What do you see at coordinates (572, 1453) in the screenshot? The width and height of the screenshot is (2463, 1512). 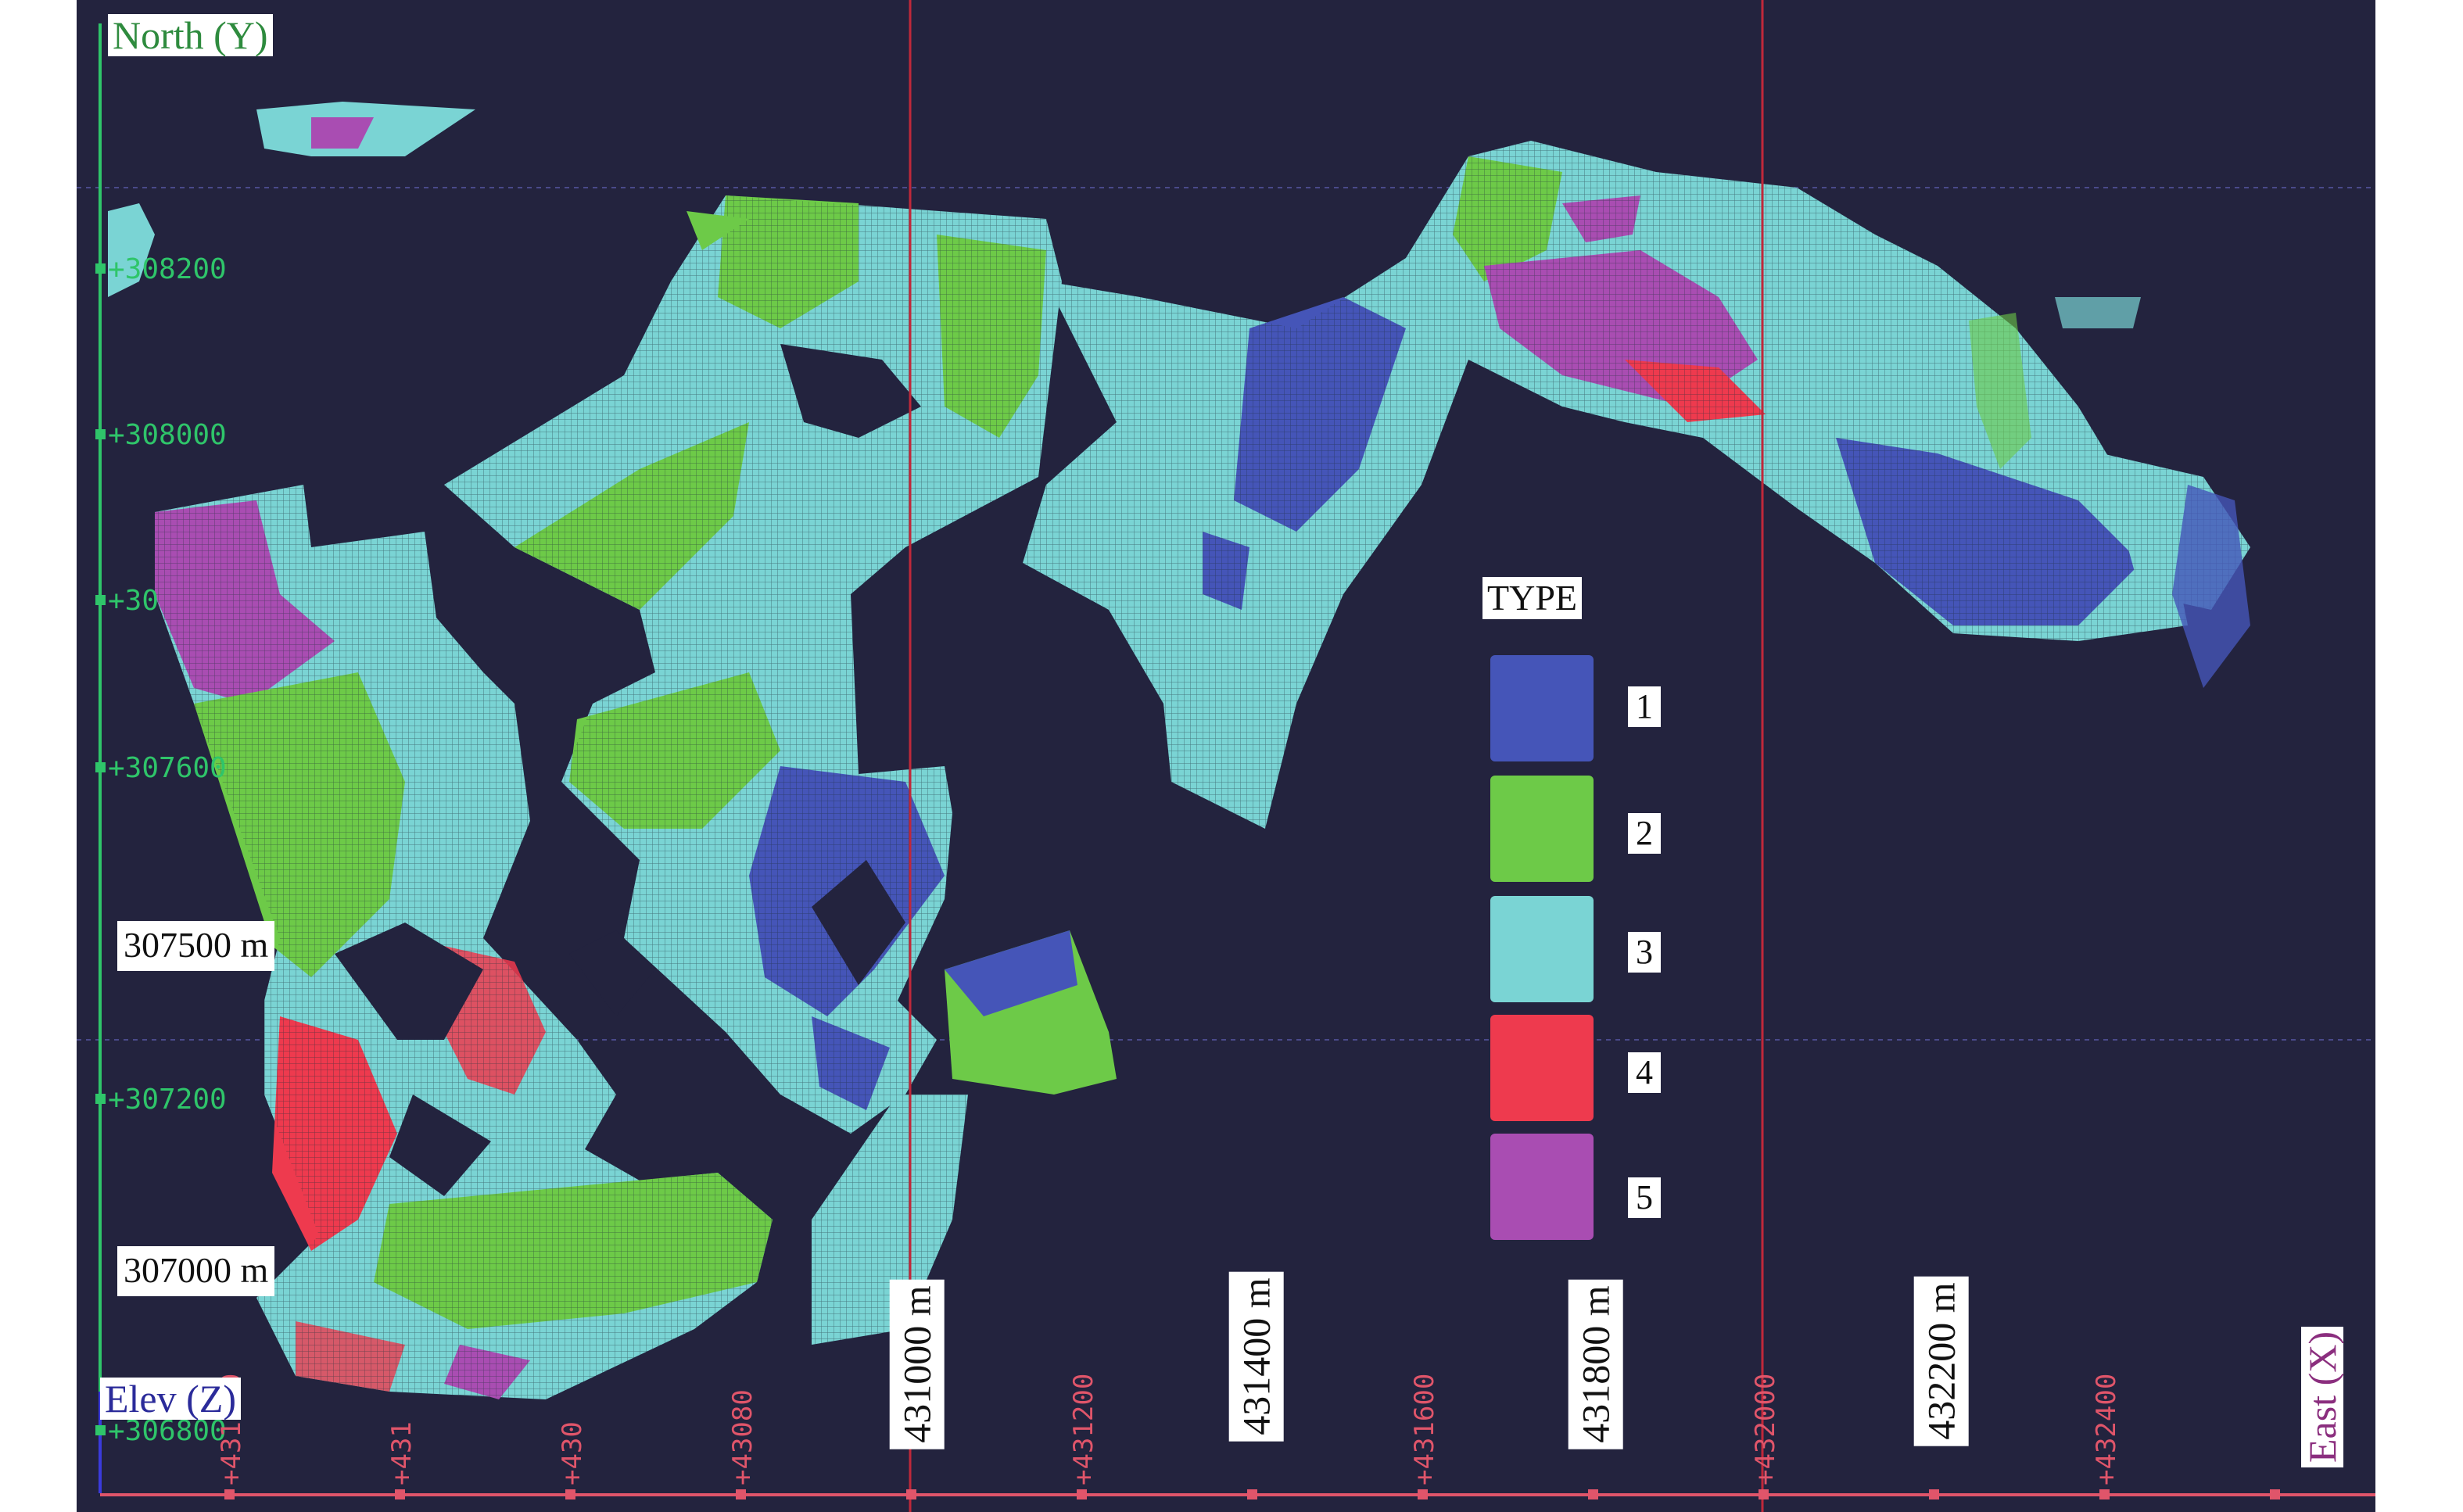 I see `x-tick-label: +430` at bounding box center [572, 1453].